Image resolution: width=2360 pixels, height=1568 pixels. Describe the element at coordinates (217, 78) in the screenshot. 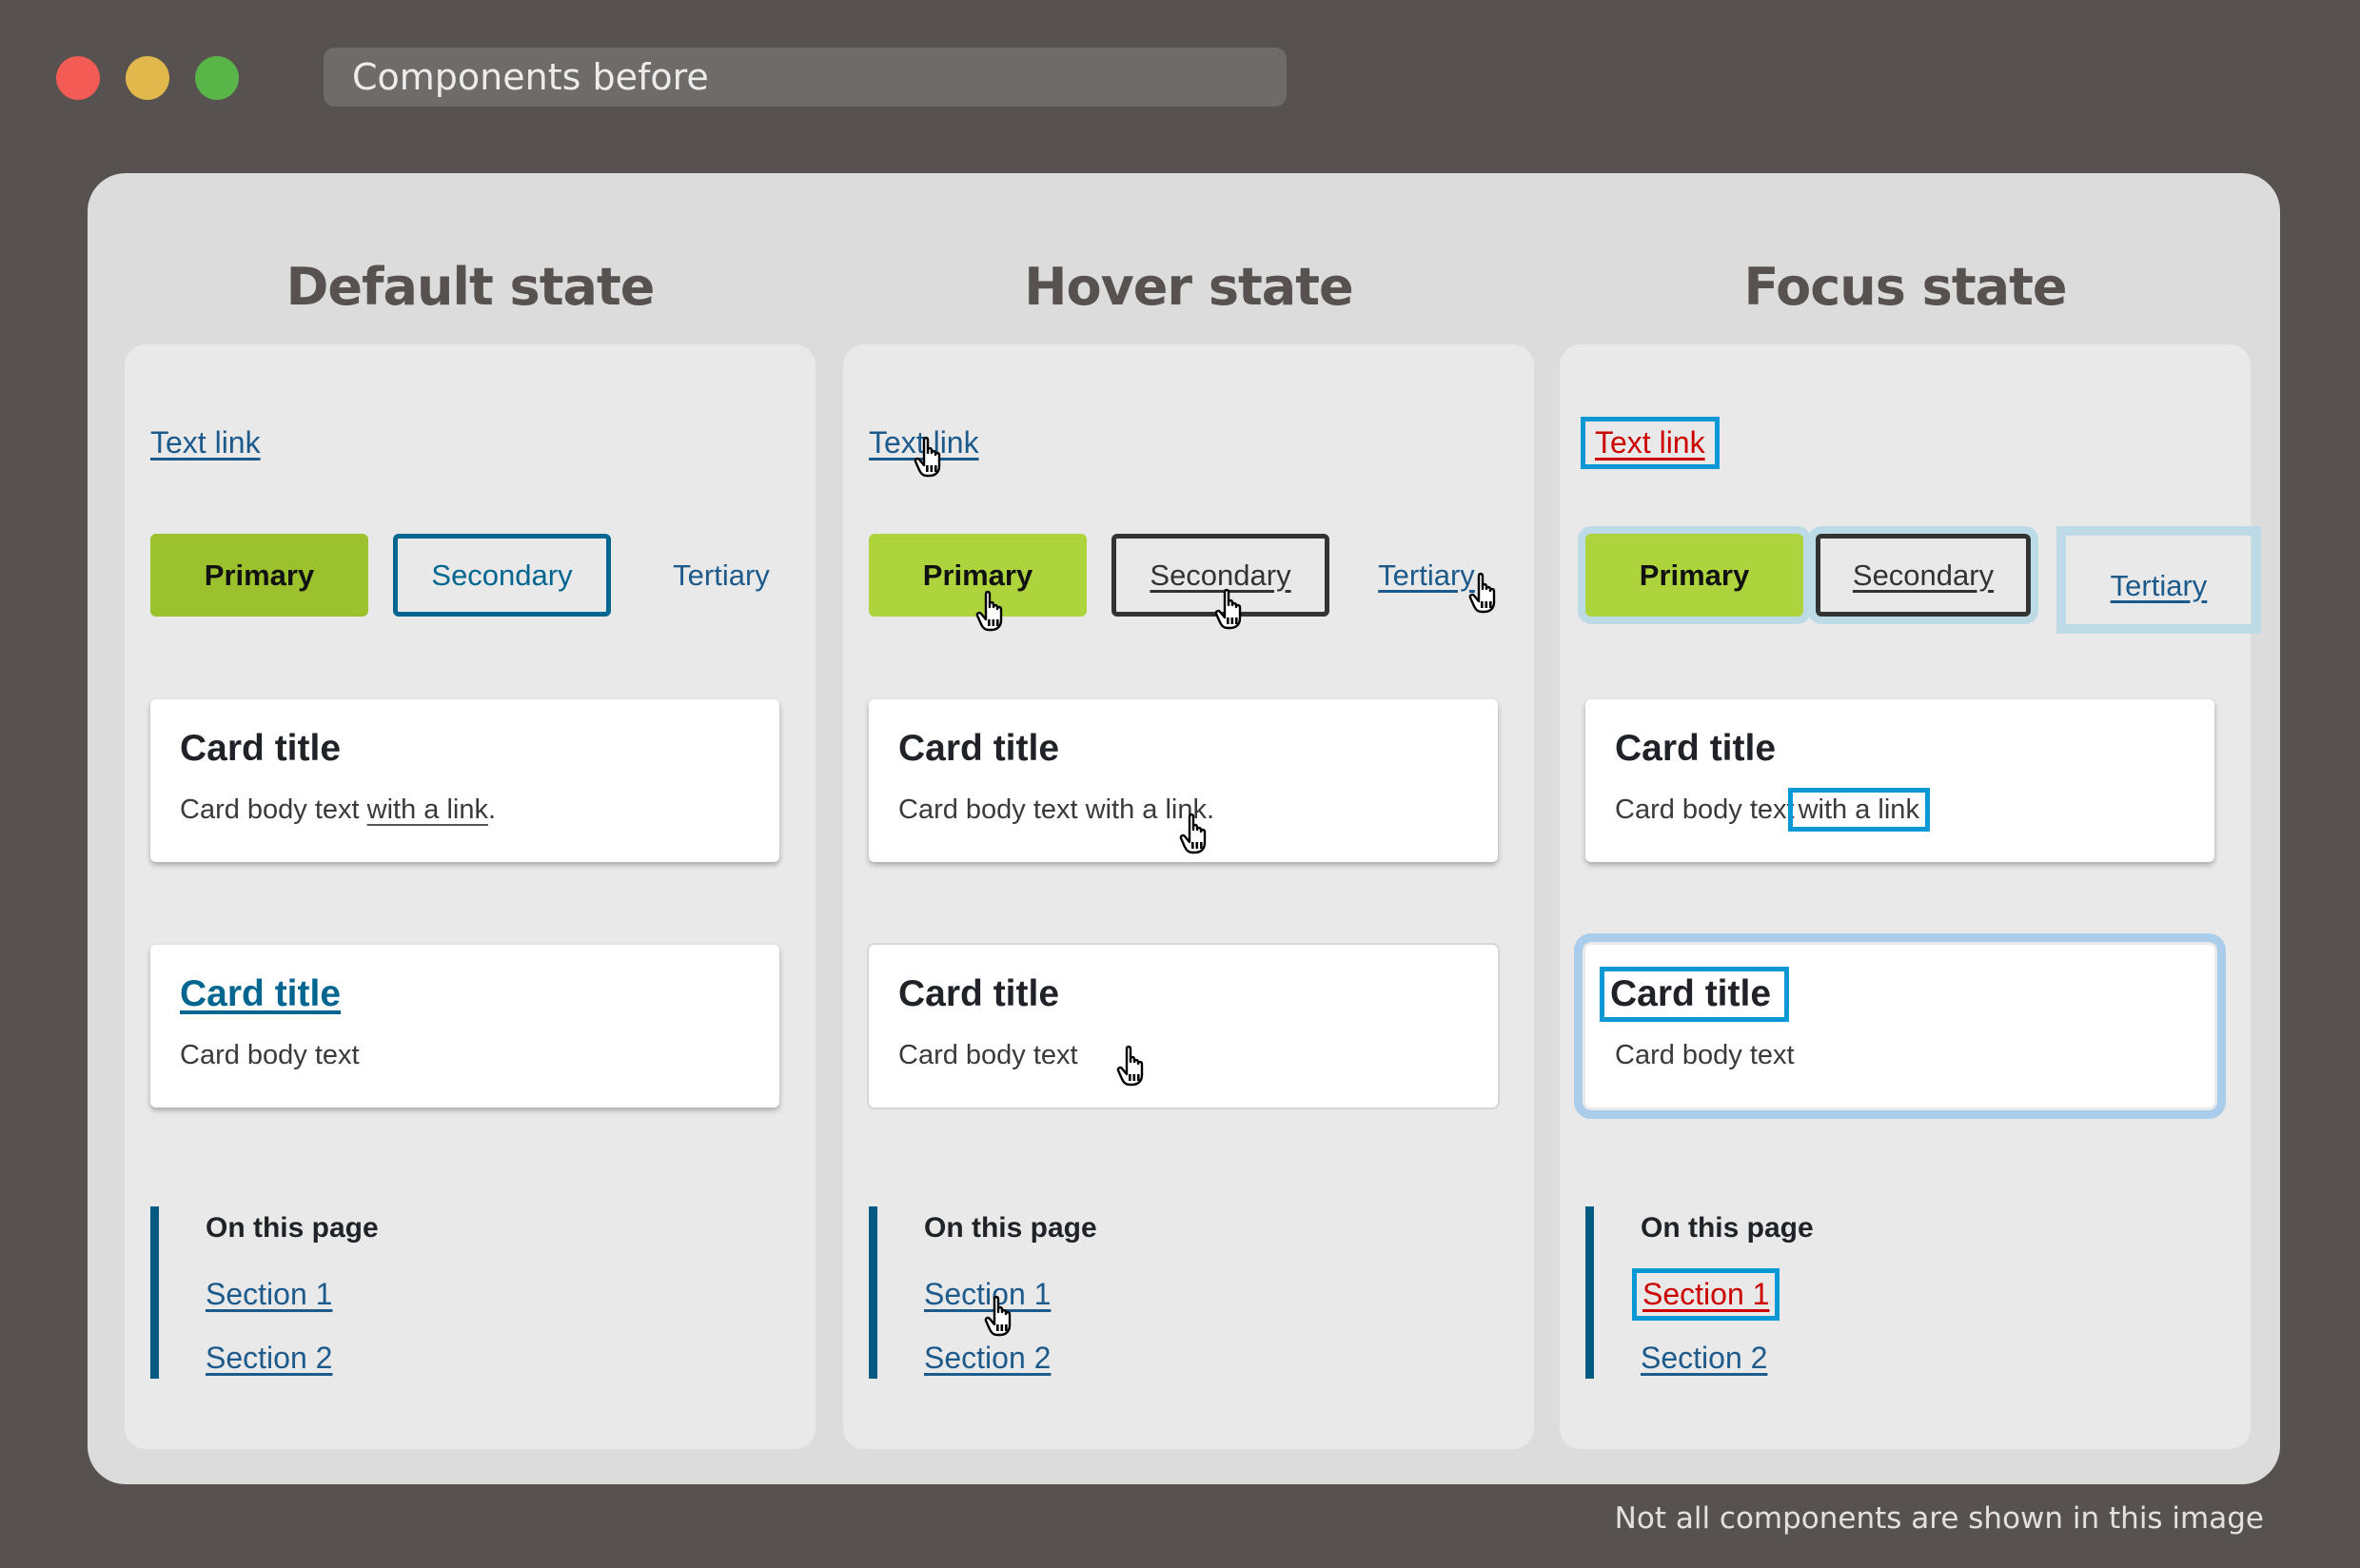

I see `maximize-window-button` at that location.